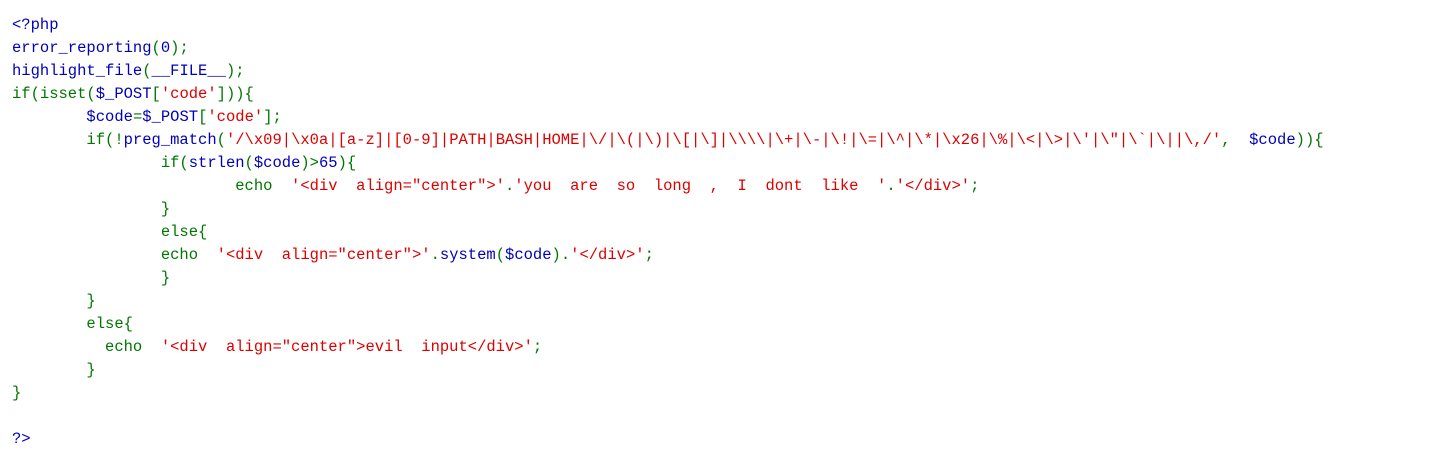 The image size is (1443, 460). Describe the element at coordinates (561, 255) in the screenshot. I see `code-token-keyword: ).` at that location.